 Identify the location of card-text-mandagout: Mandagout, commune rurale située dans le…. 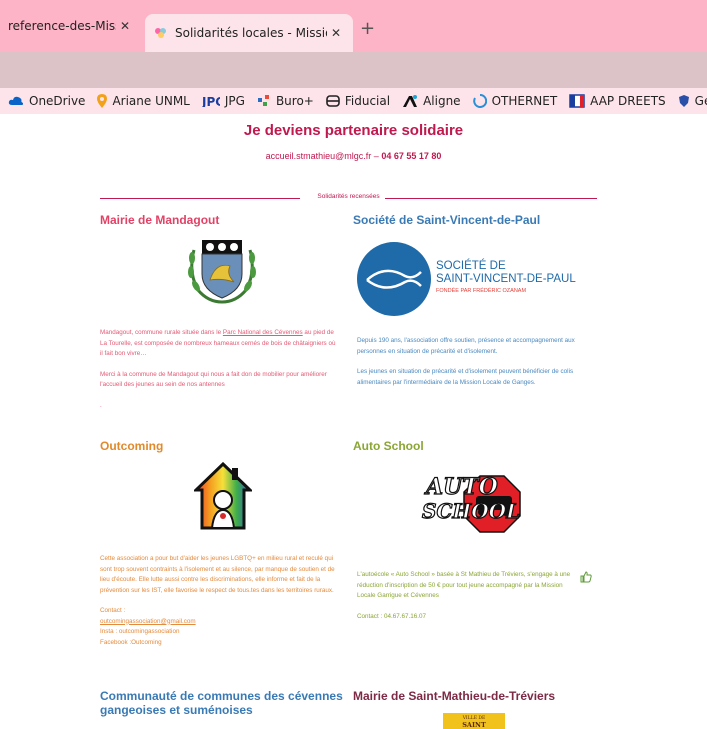
(219, 374).